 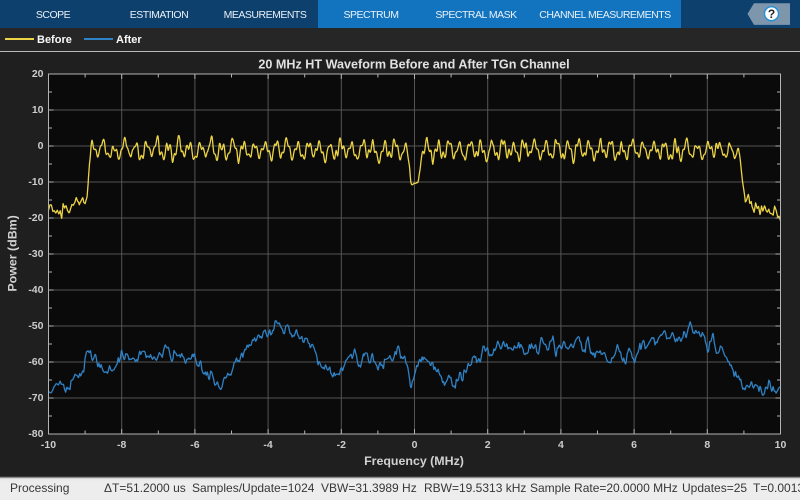 I want to click on svg-text: ESTIMATION, so click(x=159, y=15).